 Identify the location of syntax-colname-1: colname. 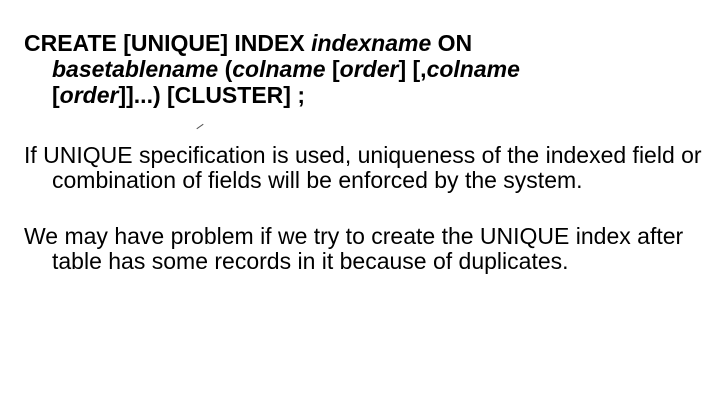
(279, 69).